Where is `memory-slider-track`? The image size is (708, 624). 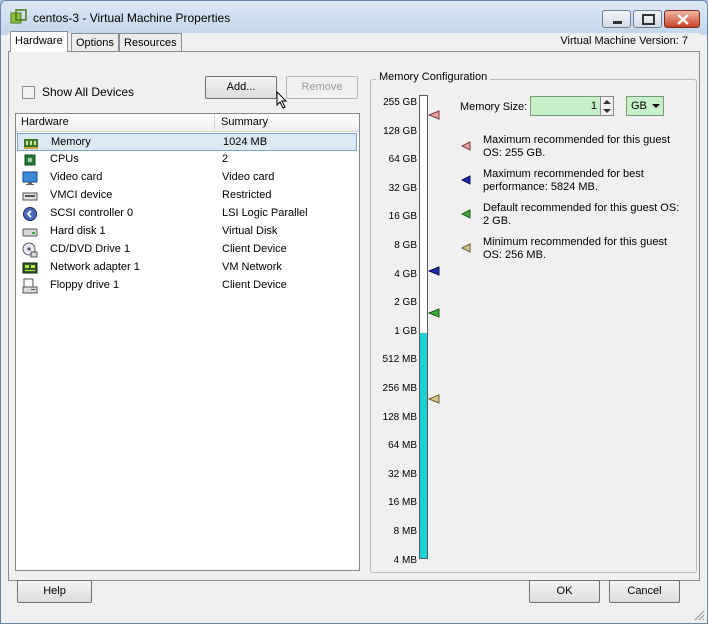
memory-slider-track is located at coordinates (423, 327).